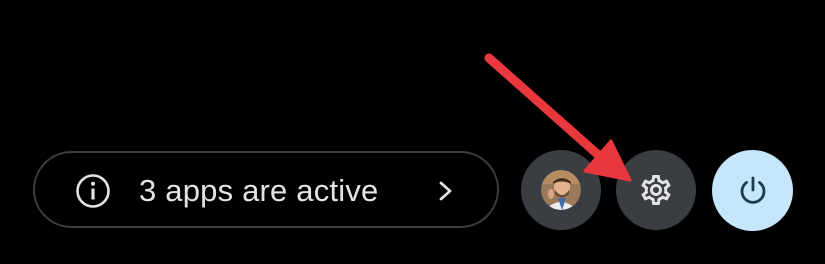 This screenshot has width=825, height=264. Describe the element at coordinates (259, 190) in the screenshot. I see `active-apps-label: 3 apps are active` at that location.